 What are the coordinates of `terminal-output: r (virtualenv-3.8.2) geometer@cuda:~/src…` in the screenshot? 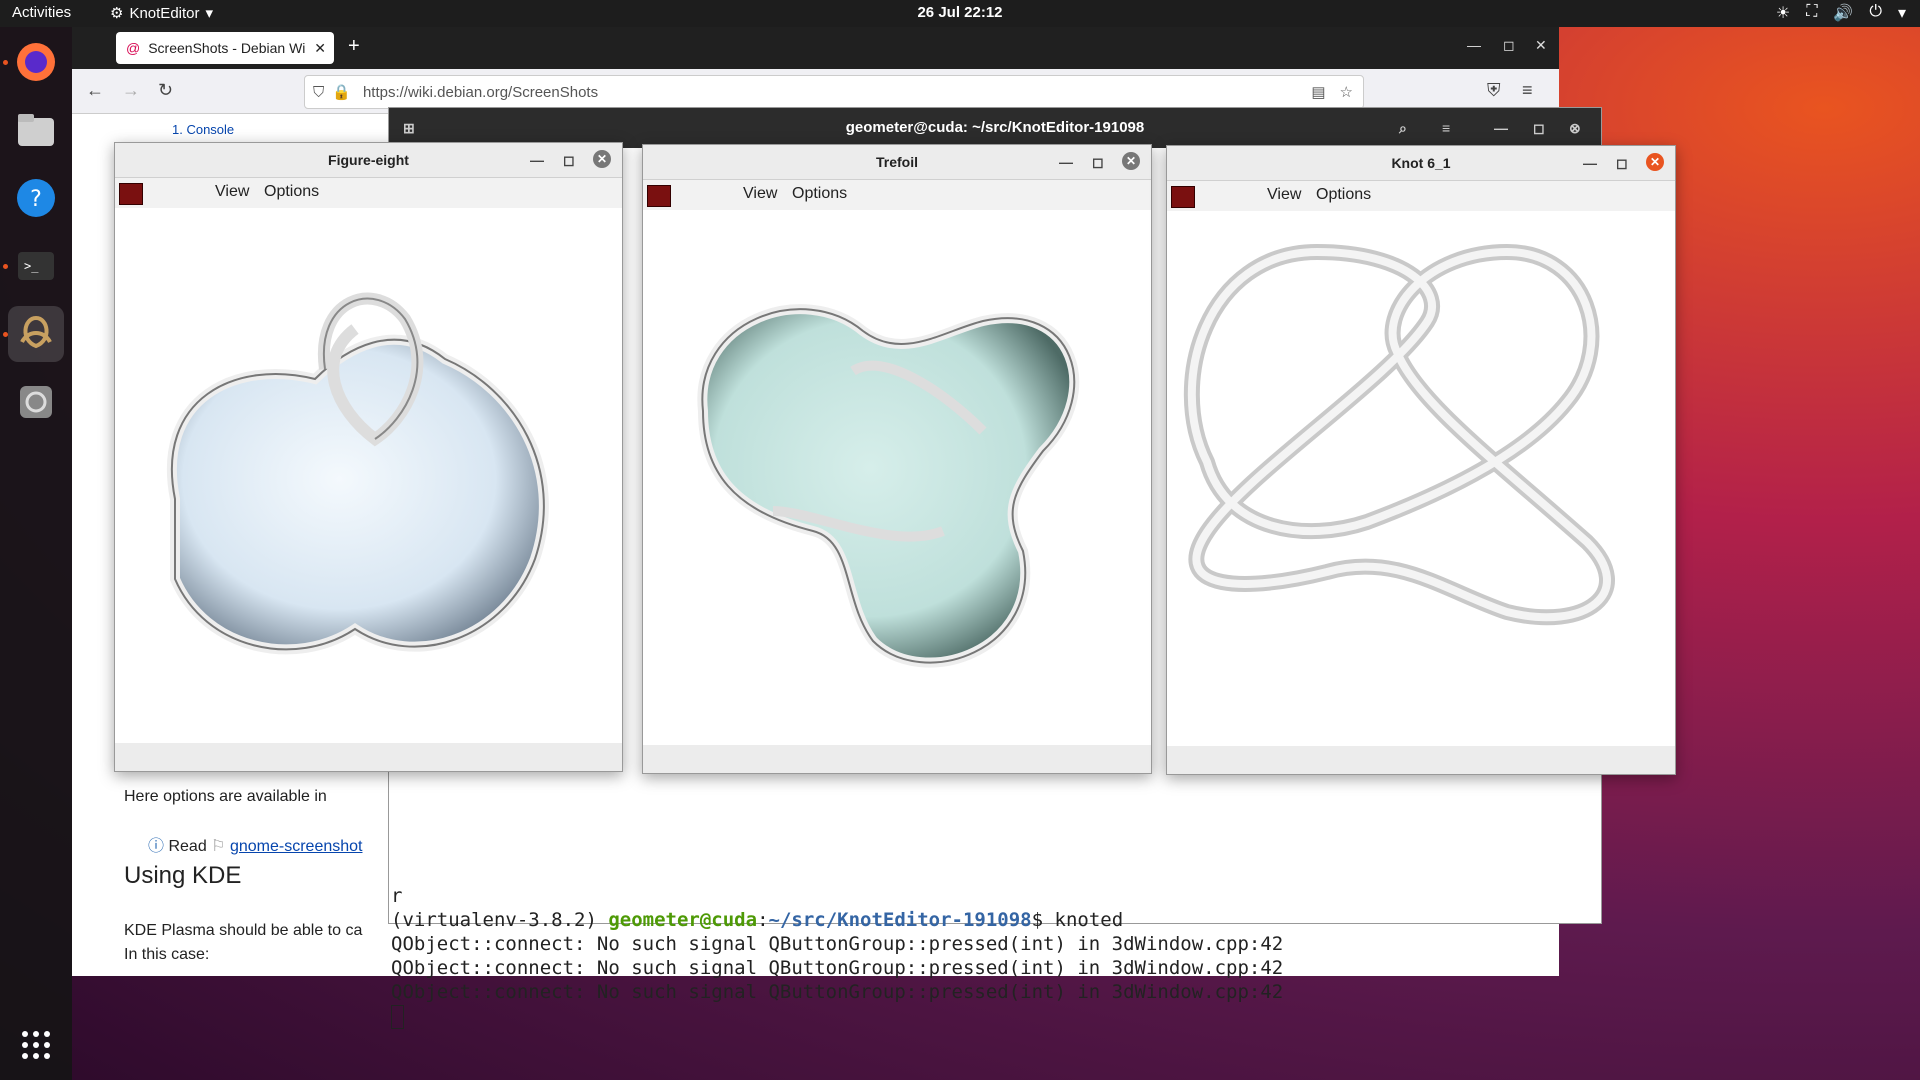 It's located at (837, 956).